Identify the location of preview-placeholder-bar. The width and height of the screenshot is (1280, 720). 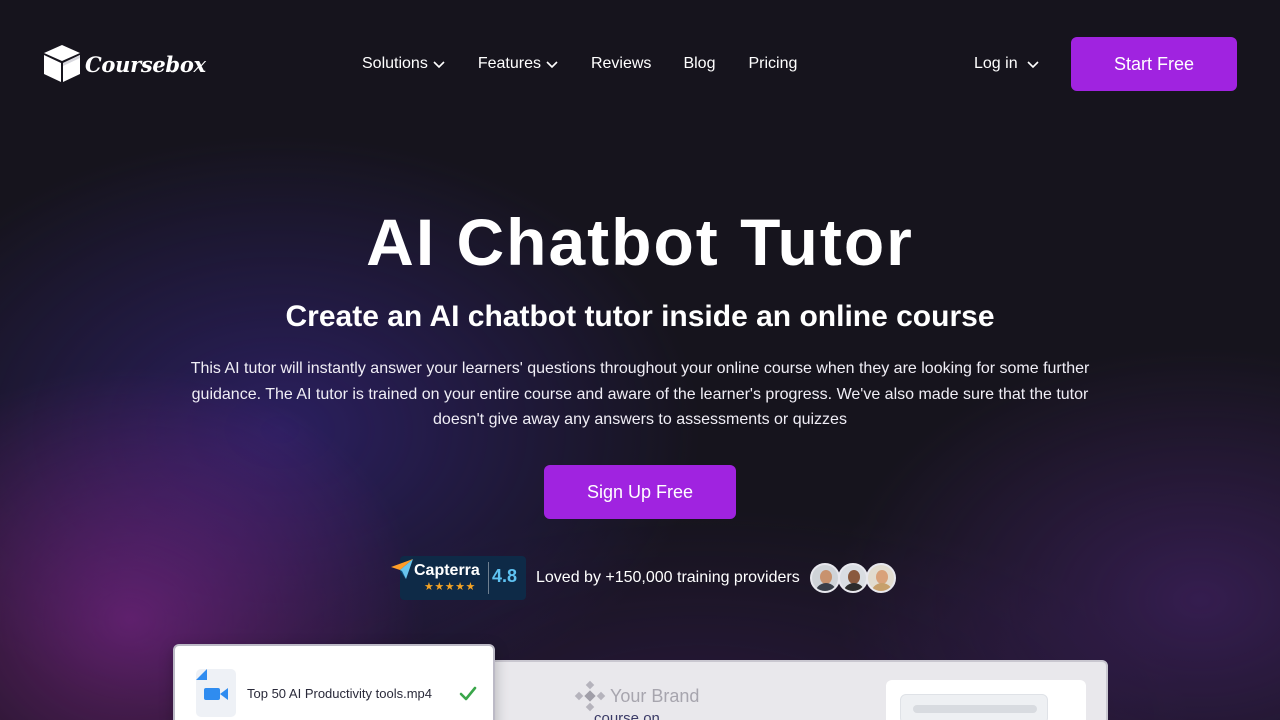
(975, 709).